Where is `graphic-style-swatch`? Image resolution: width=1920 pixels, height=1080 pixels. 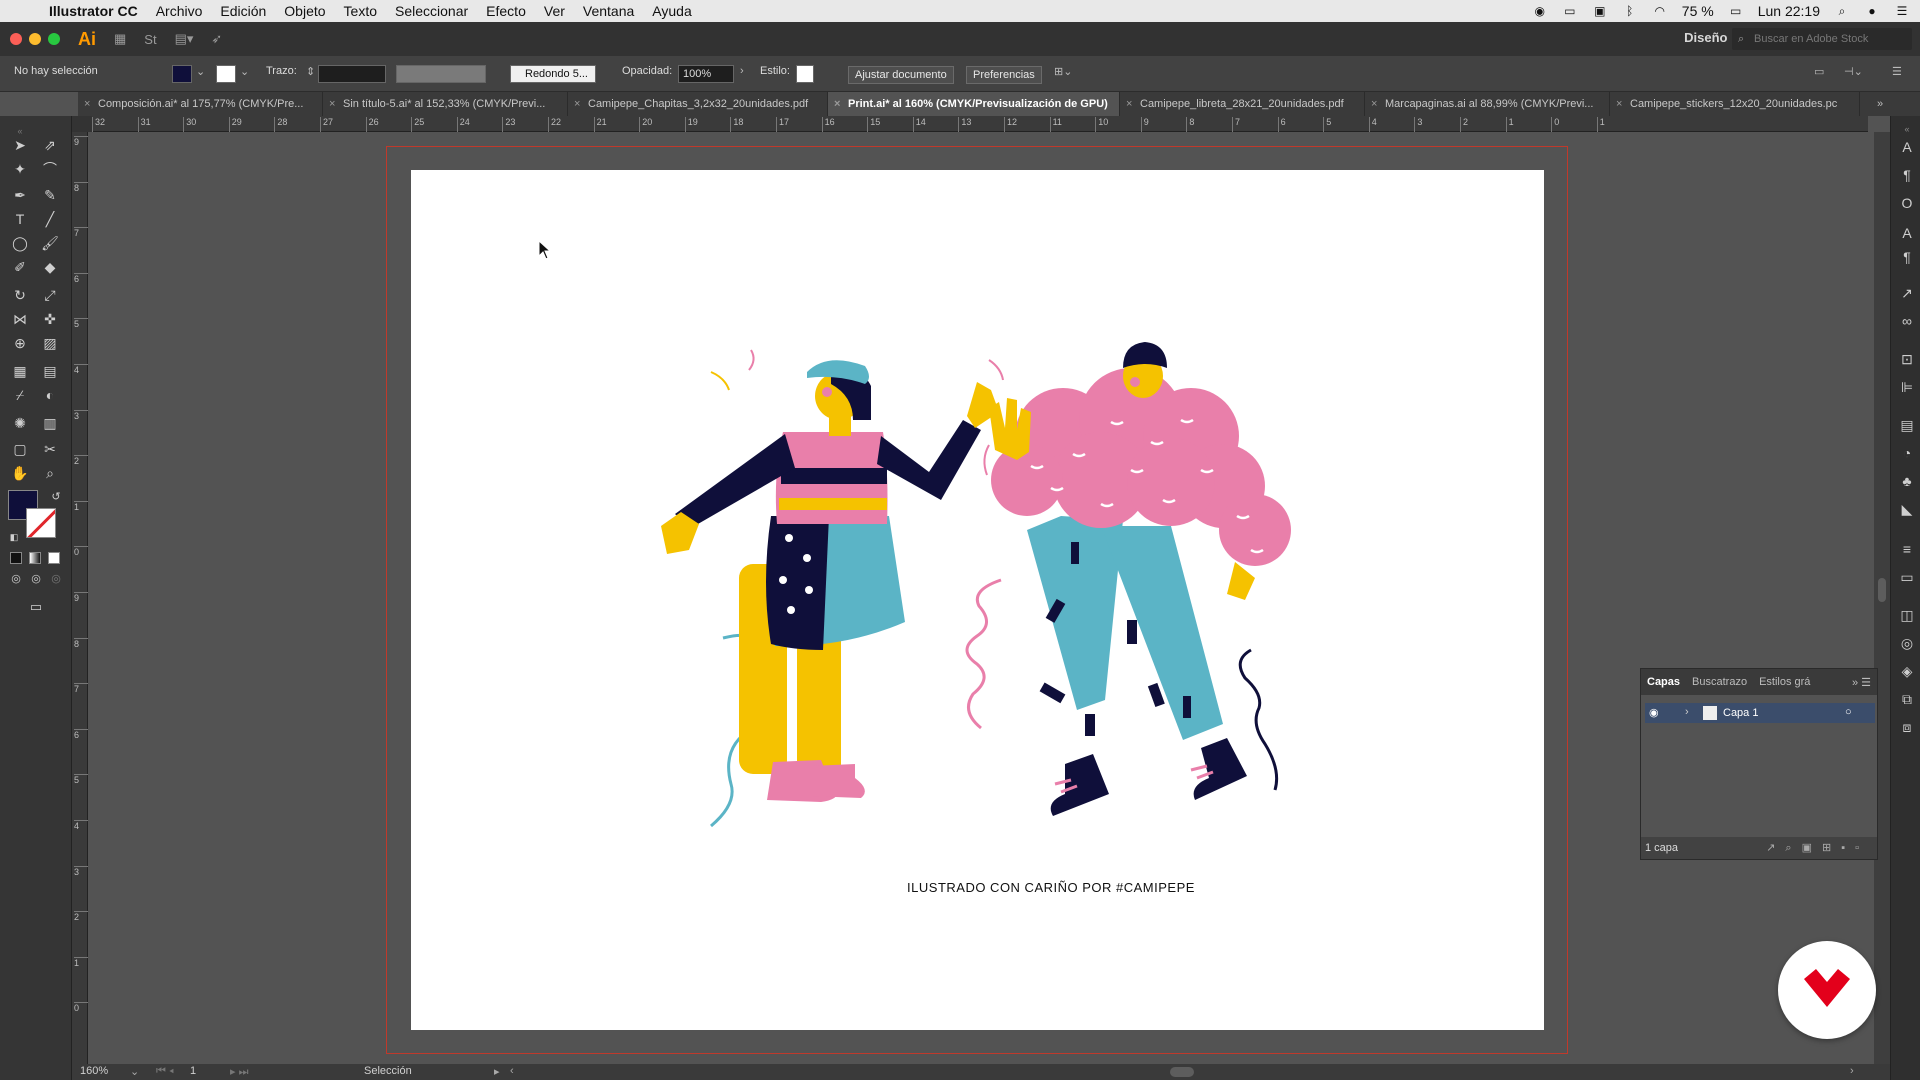 graphic-style-swatch is located at coordinates (805, 74).